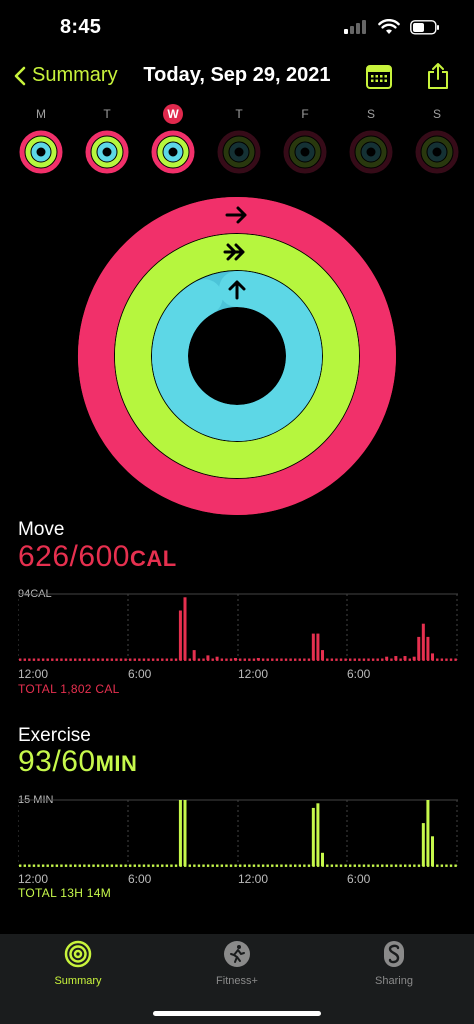  I want to click on day-5: S, so click(371, 142).